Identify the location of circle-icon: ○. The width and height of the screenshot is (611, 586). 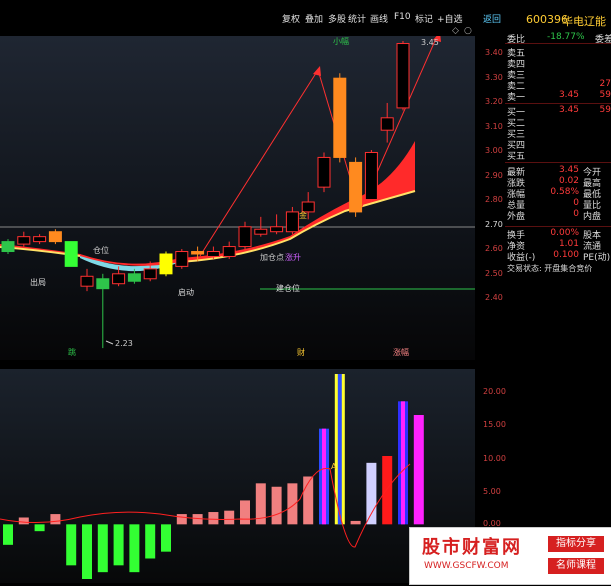
(468, 31).